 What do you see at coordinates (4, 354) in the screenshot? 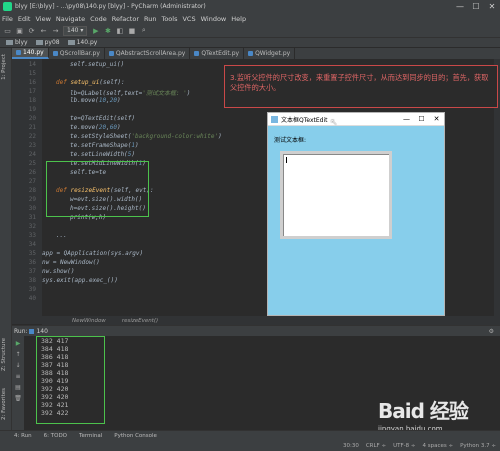
I see `structure-tool-button: Z: Structure` at bounding box center [4, 354].